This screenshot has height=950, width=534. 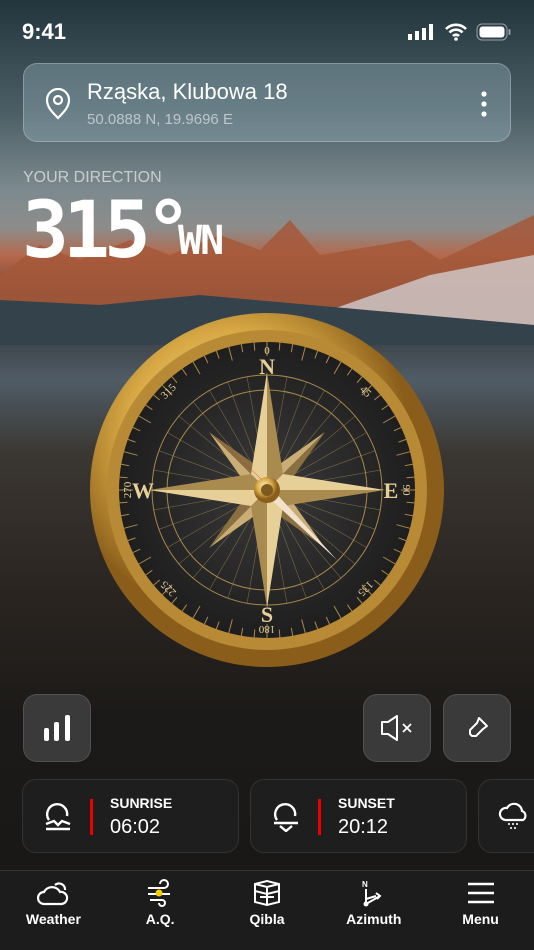 What do you see at coordinates (160, 119) in the screenshot?
I see `location-coordinates: 50.0888 N, 19.9696 E` at bounding box center [160, 119].